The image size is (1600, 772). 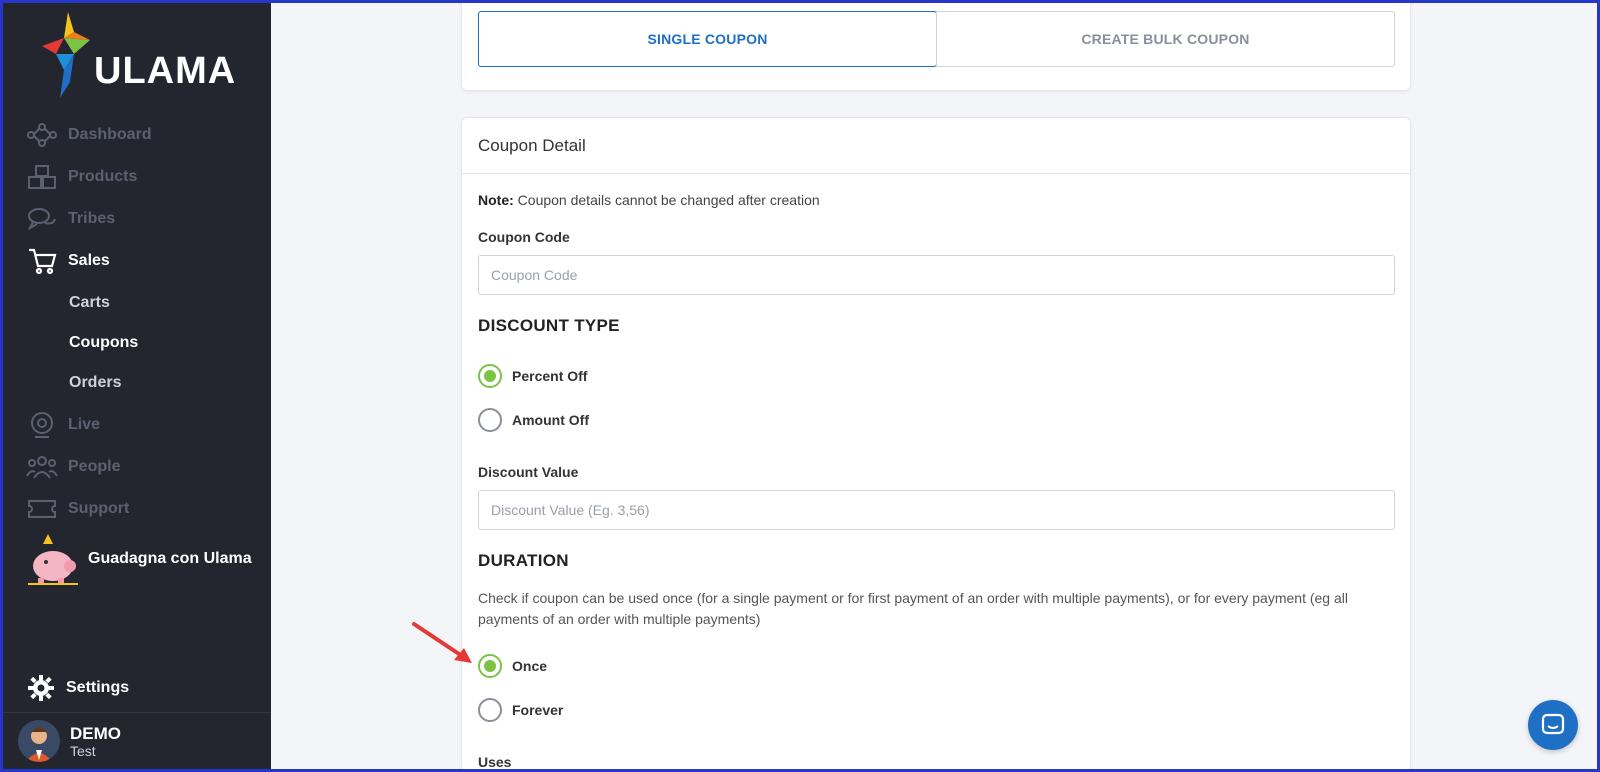 I want to click on sidebar-item-tribes: Tribes, so click(x=70, y=219).